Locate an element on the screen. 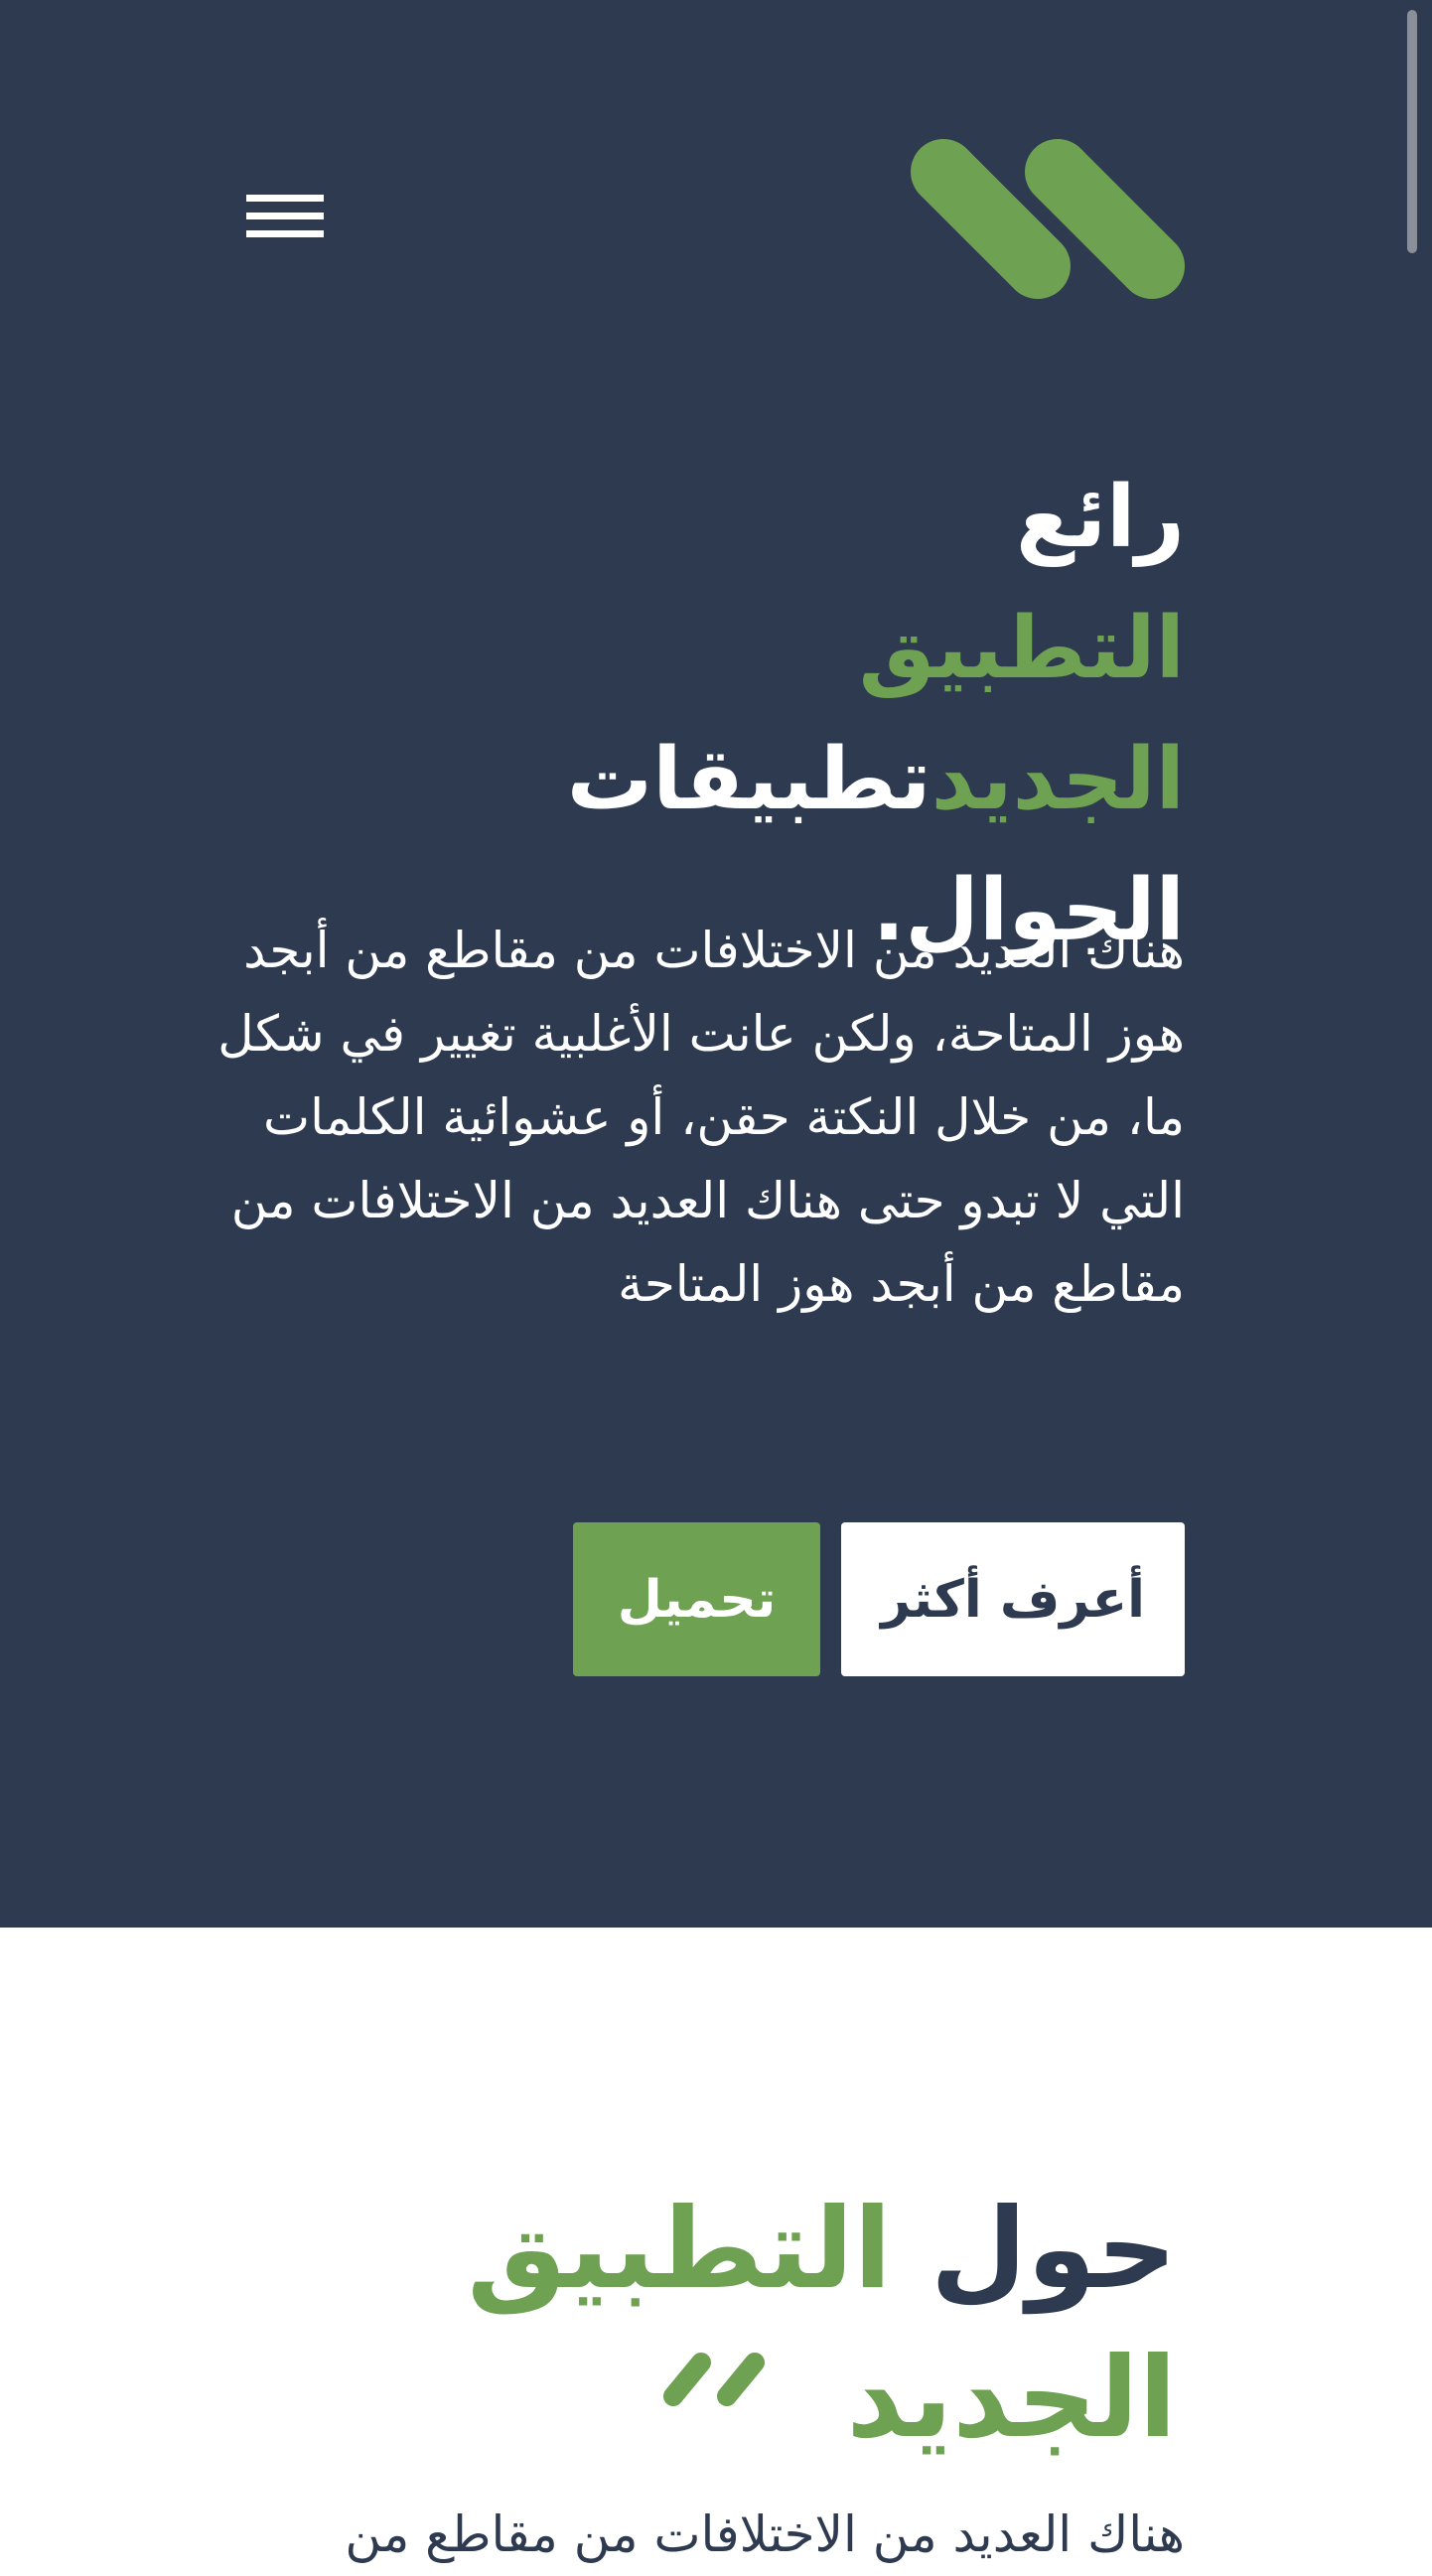  double-slash-logo-icon is located at coordinates (1048, 219).